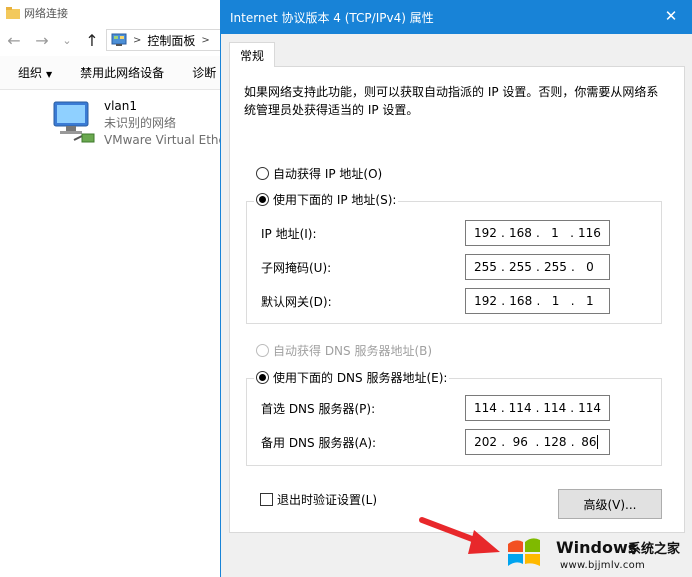  What do you see at coordinates (589, 233) in the screenshot?
I see `octet: 116` at bounding box center [589, 233].